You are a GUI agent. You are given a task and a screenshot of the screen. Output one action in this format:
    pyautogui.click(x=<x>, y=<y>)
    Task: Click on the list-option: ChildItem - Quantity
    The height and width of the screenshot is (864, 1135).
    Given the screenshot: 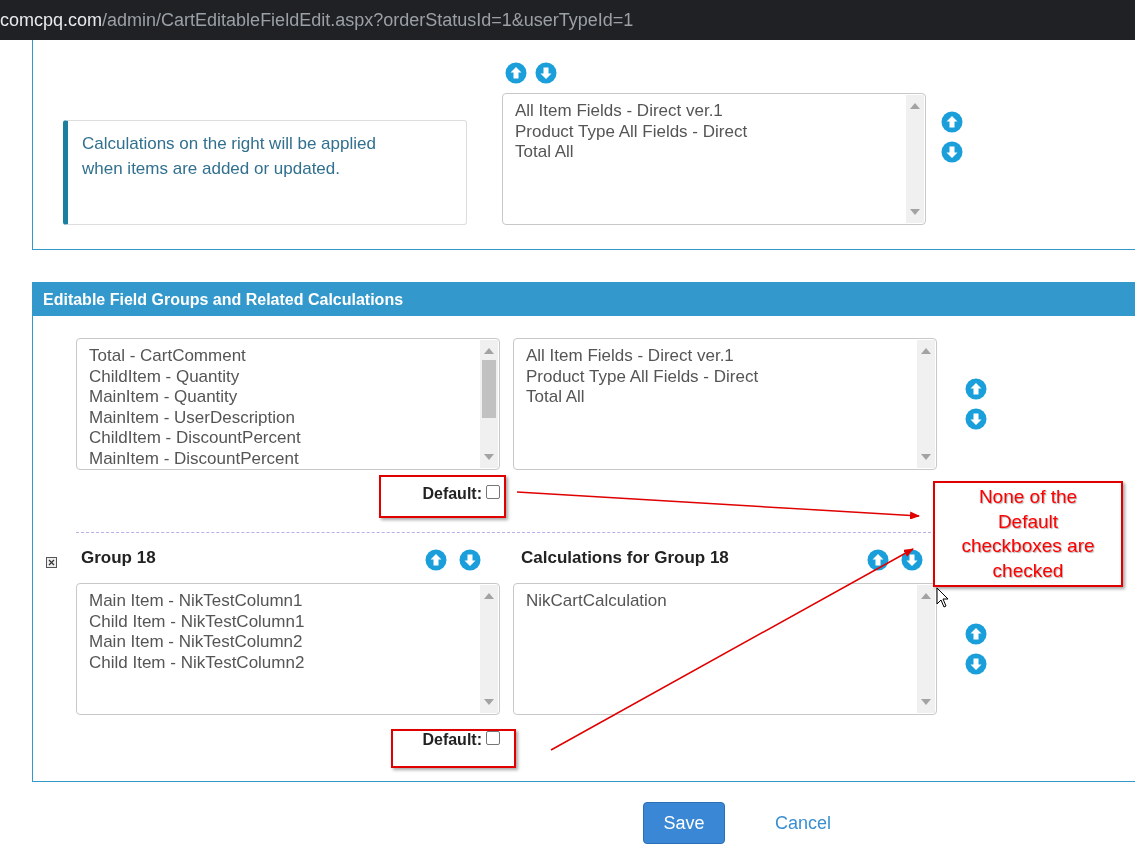 What is the action you would take?
    pyautogui.click(x=279, y=376)
    